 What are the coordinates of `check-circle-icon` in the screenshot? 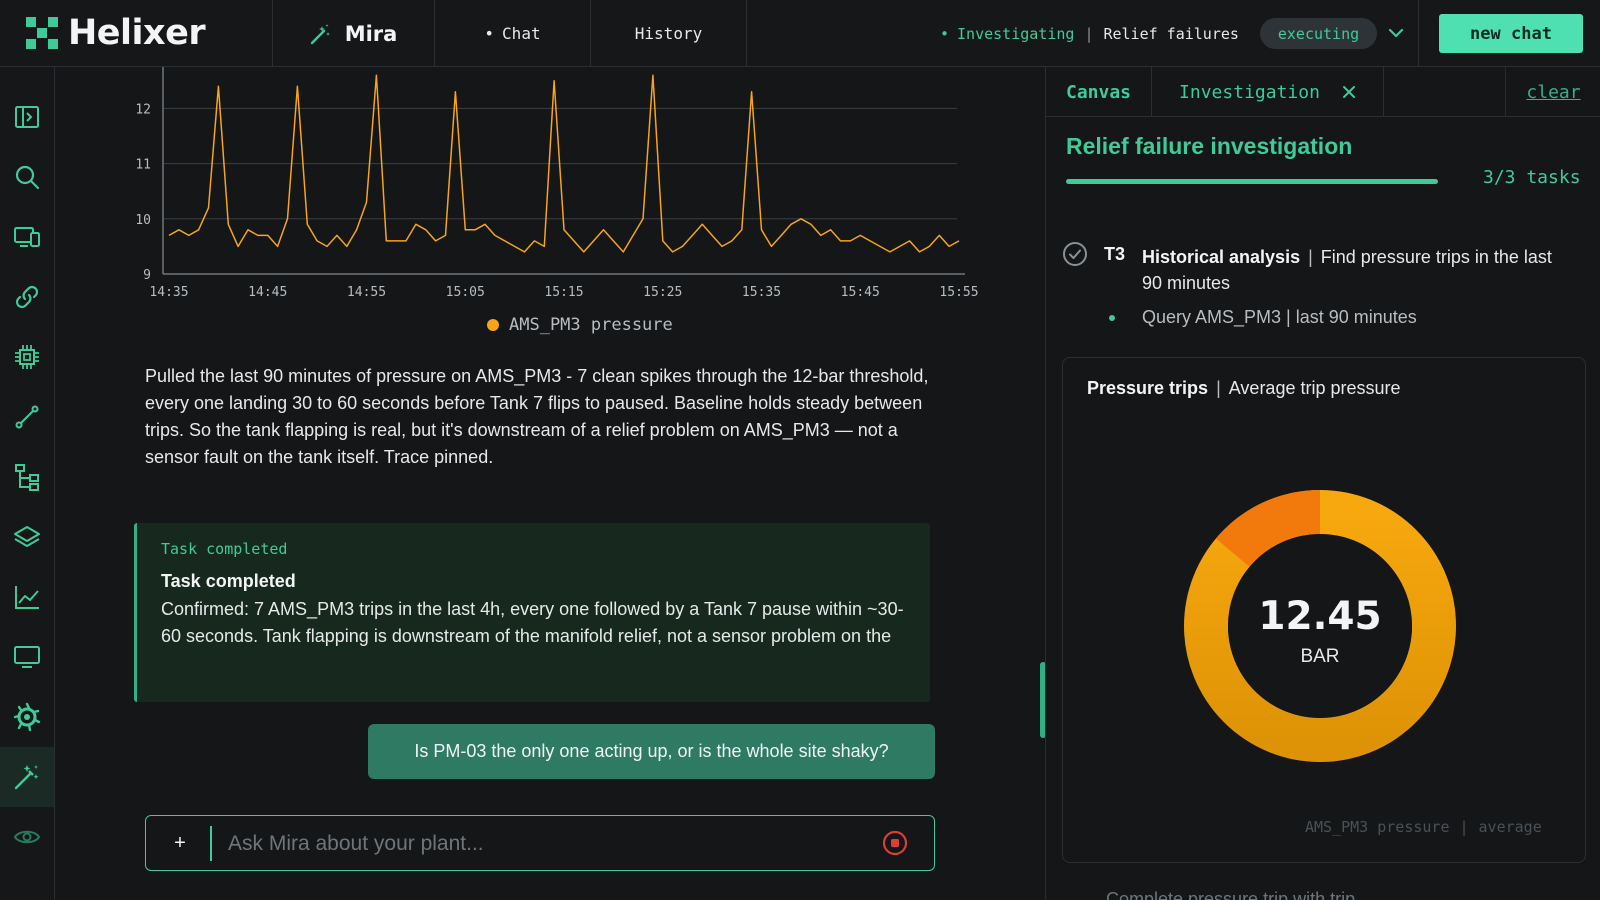 It's located at (1075, 254).